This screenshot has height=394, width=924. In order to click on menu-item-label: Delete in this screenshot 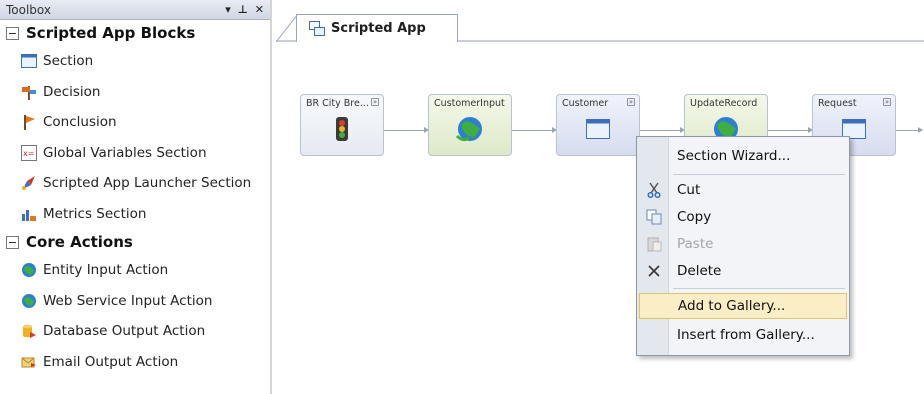, I will do `click(699, 271)`.